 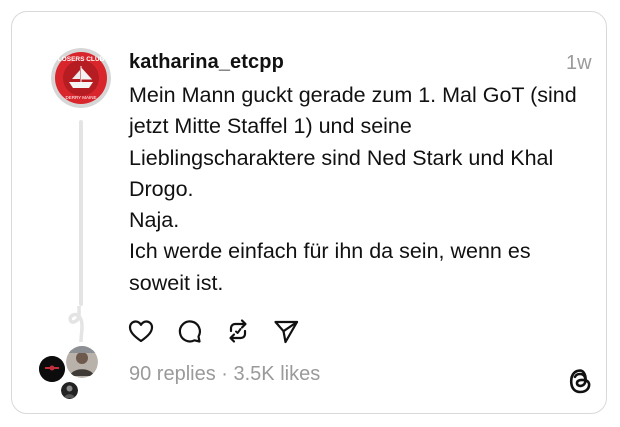 I want to click on share-button, so click(x=286, y=331).